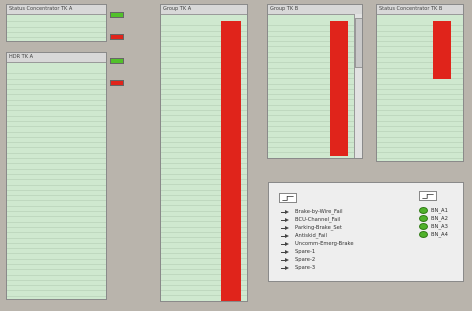 This screenshot has width=472, height=311. What do you see at coordinates (298, 268) in the screenshot?
I see `legend-item: Spare-3` at bounding box center [298, 268].